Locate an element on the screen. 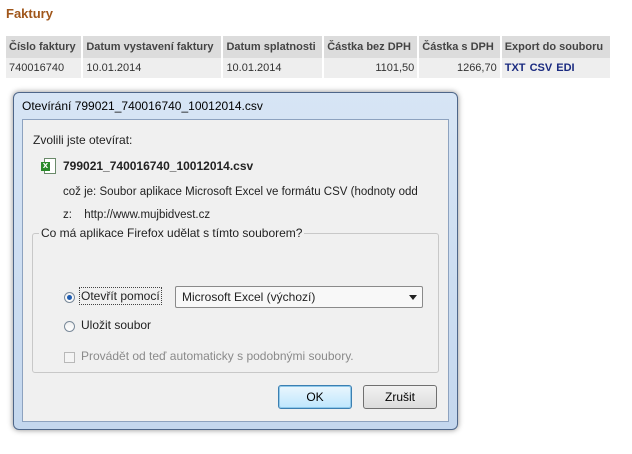 The height and width of the screenshot is (454, 632). invoice-amount-gross: 1266,70 is located at coordinates (459, 68).